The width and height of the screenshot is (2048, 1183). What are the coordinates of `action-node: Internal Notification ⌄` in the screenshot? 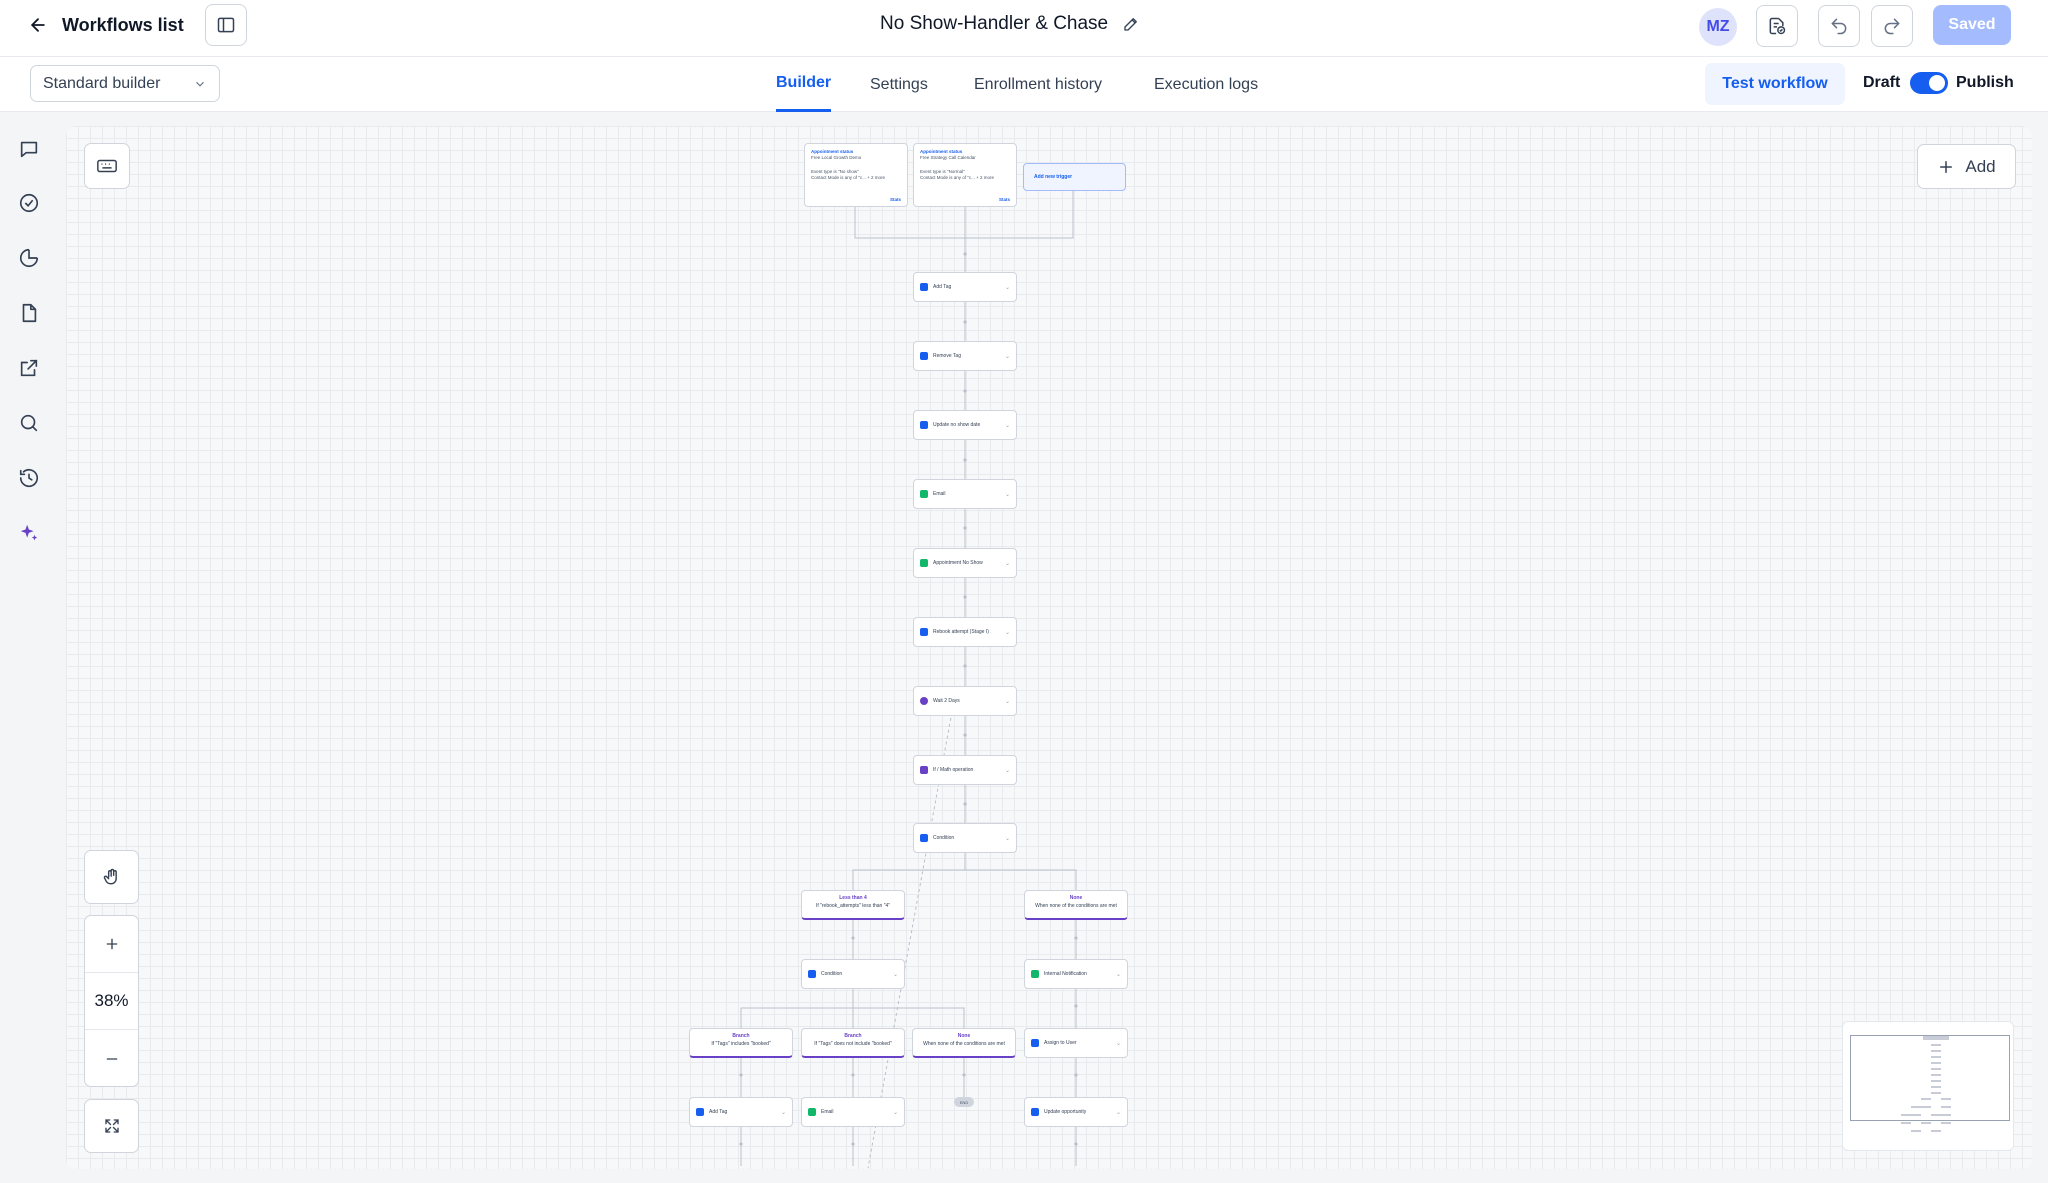 It's located at (1076, 974).